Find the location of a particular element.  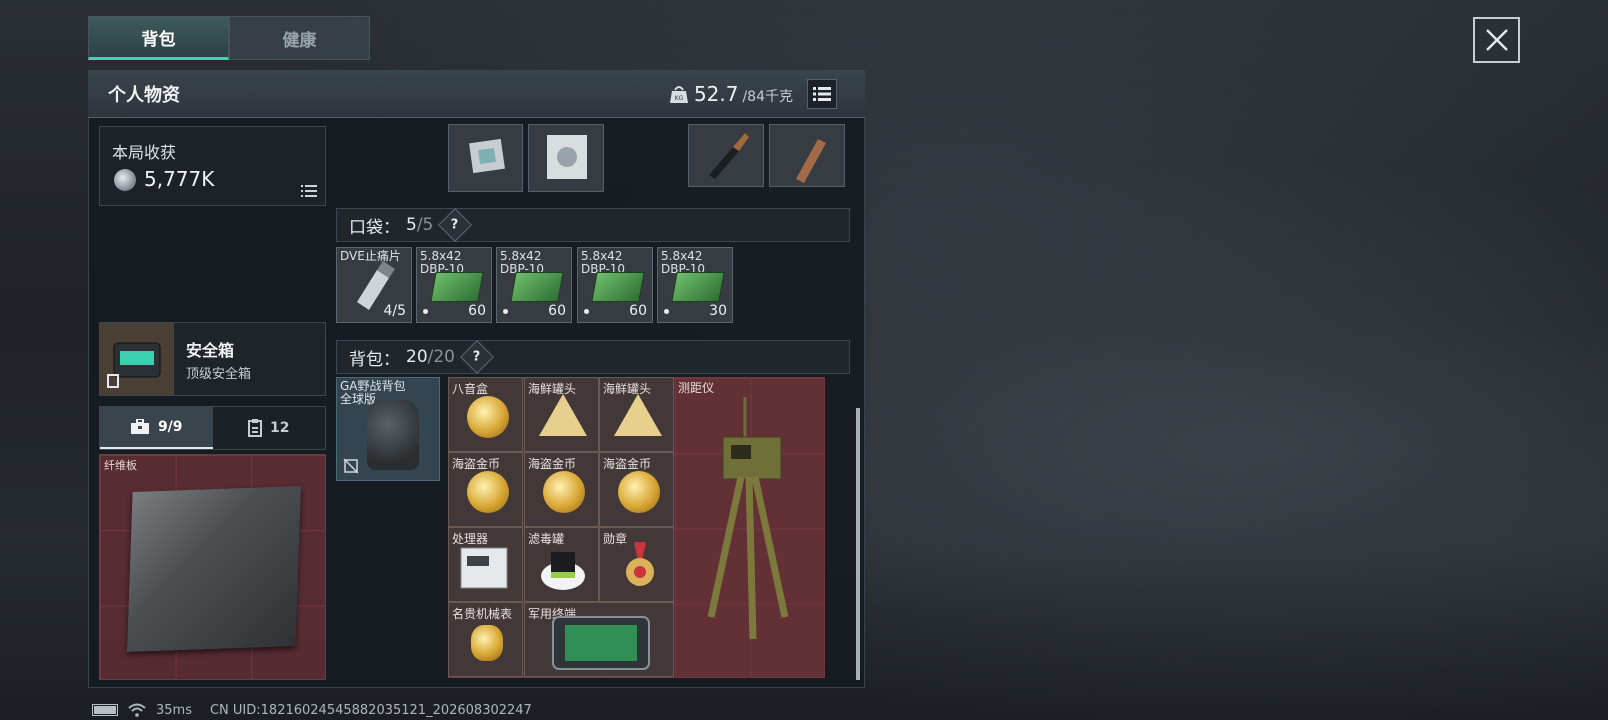

sort-list-button is located at coordinates (822, 94).